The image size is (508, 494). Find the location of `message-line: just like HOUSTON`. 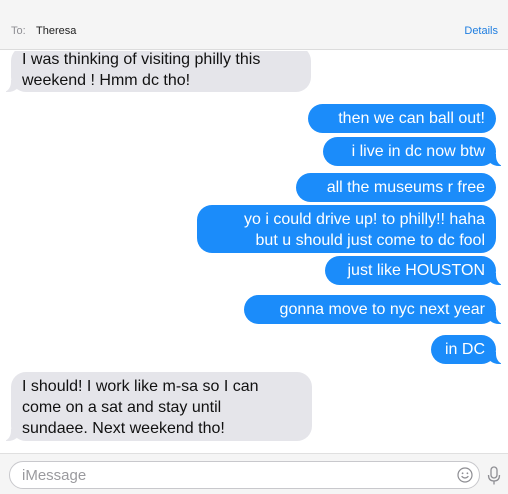

message-line: just like HOUSTON is located at coordinates (416, 270).